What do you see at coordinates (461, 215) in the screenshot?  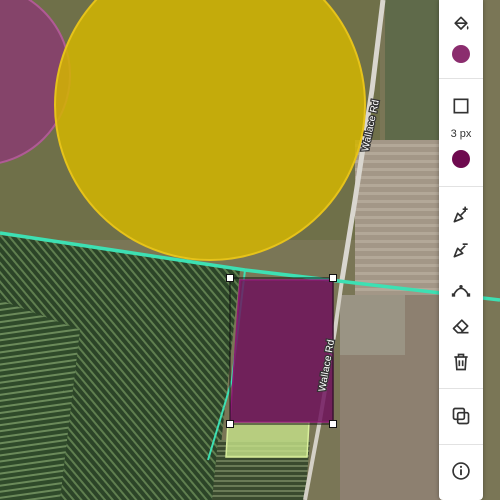 I see `pen-plus-icon` at bounding box center [461, 215].